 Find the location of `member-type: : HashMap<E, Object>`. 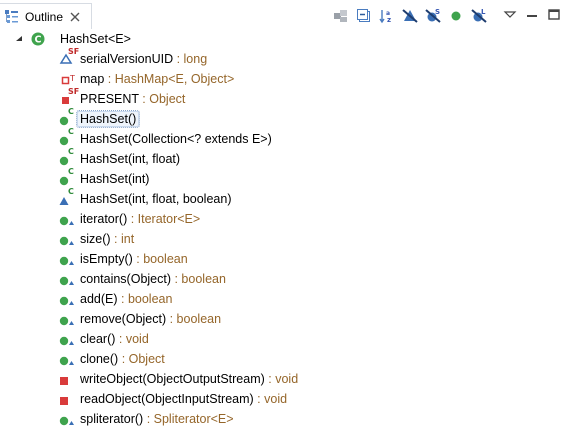

member-type: : HashMap<E, Object> is located at coordinates (169, 79).